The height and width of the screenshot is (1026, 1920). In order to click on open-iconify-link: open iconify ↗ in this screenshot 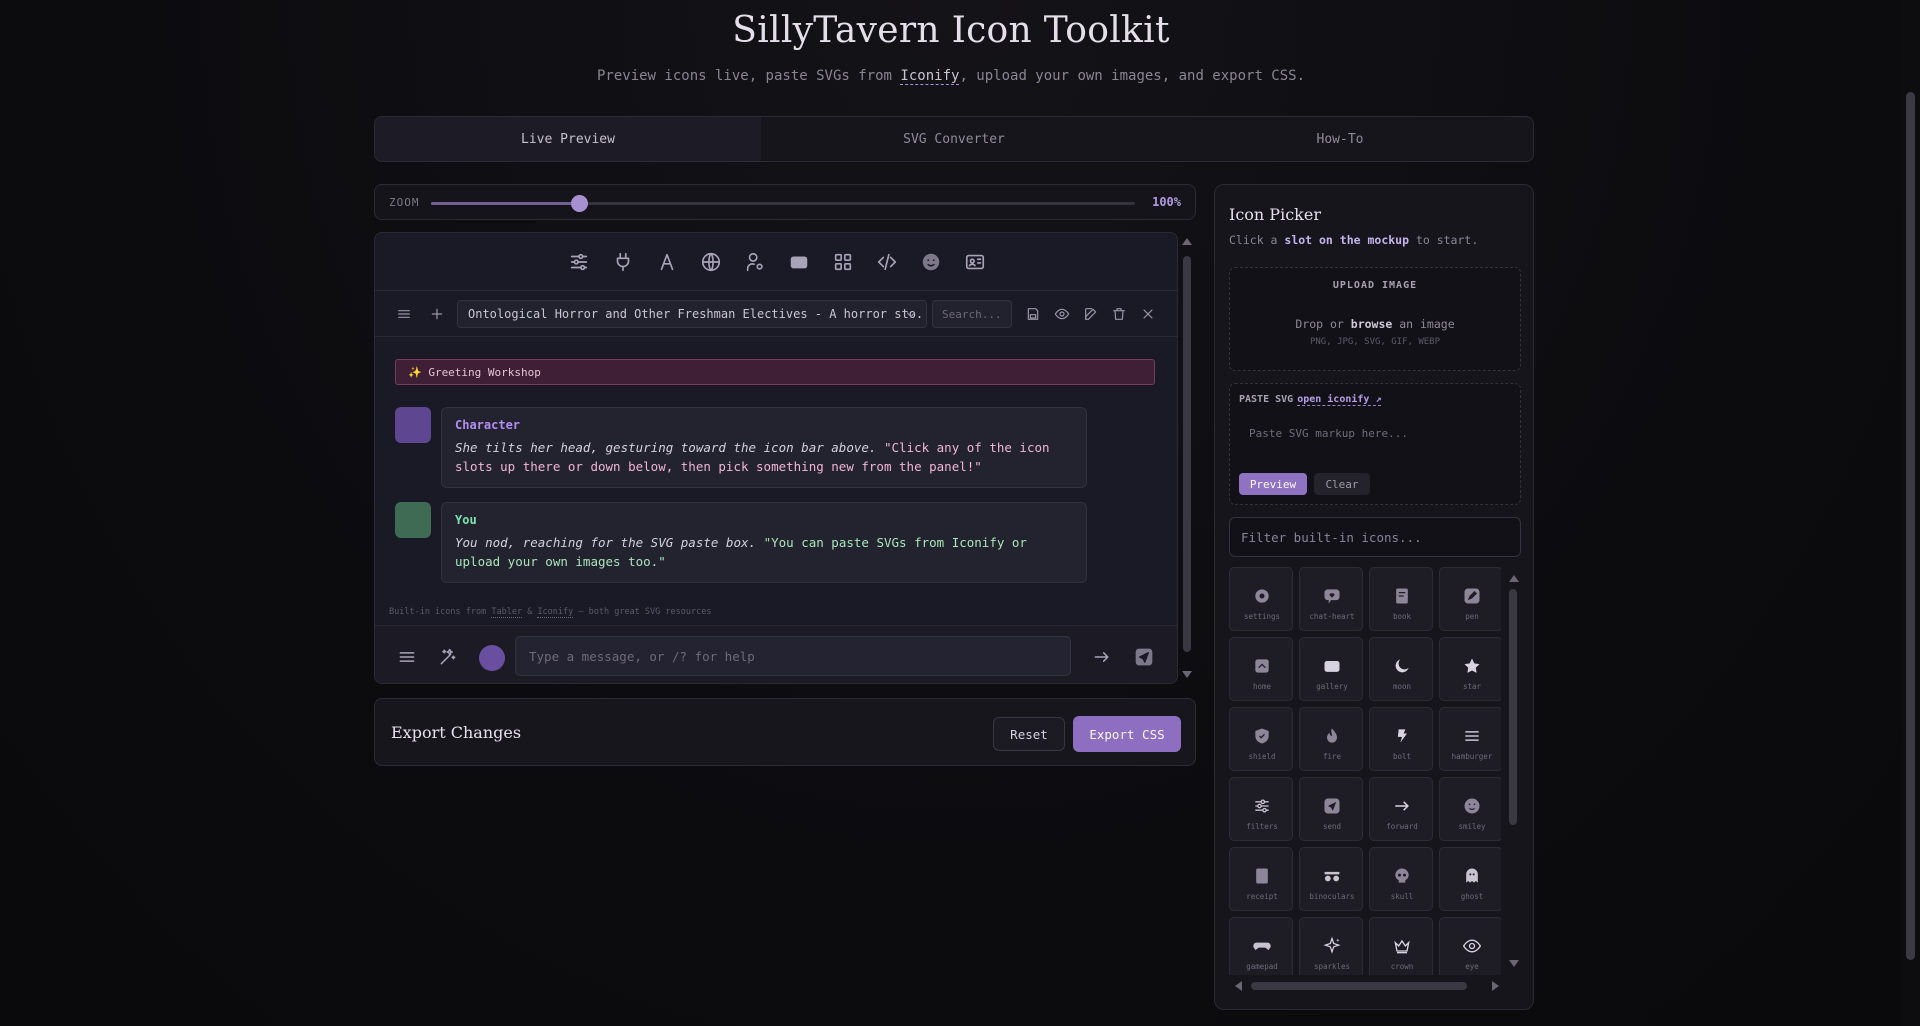, I will do `click(1339, 400)`.